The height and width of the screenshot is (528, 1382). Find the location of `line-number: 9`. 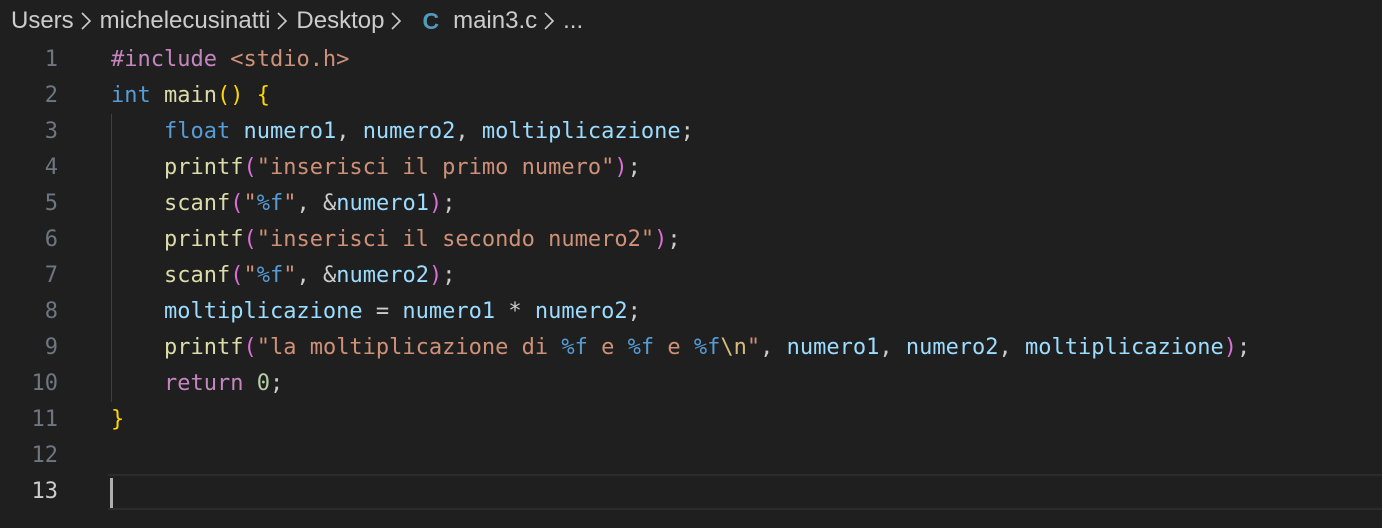

line-number: 9 is located at coordinates (51, 347).